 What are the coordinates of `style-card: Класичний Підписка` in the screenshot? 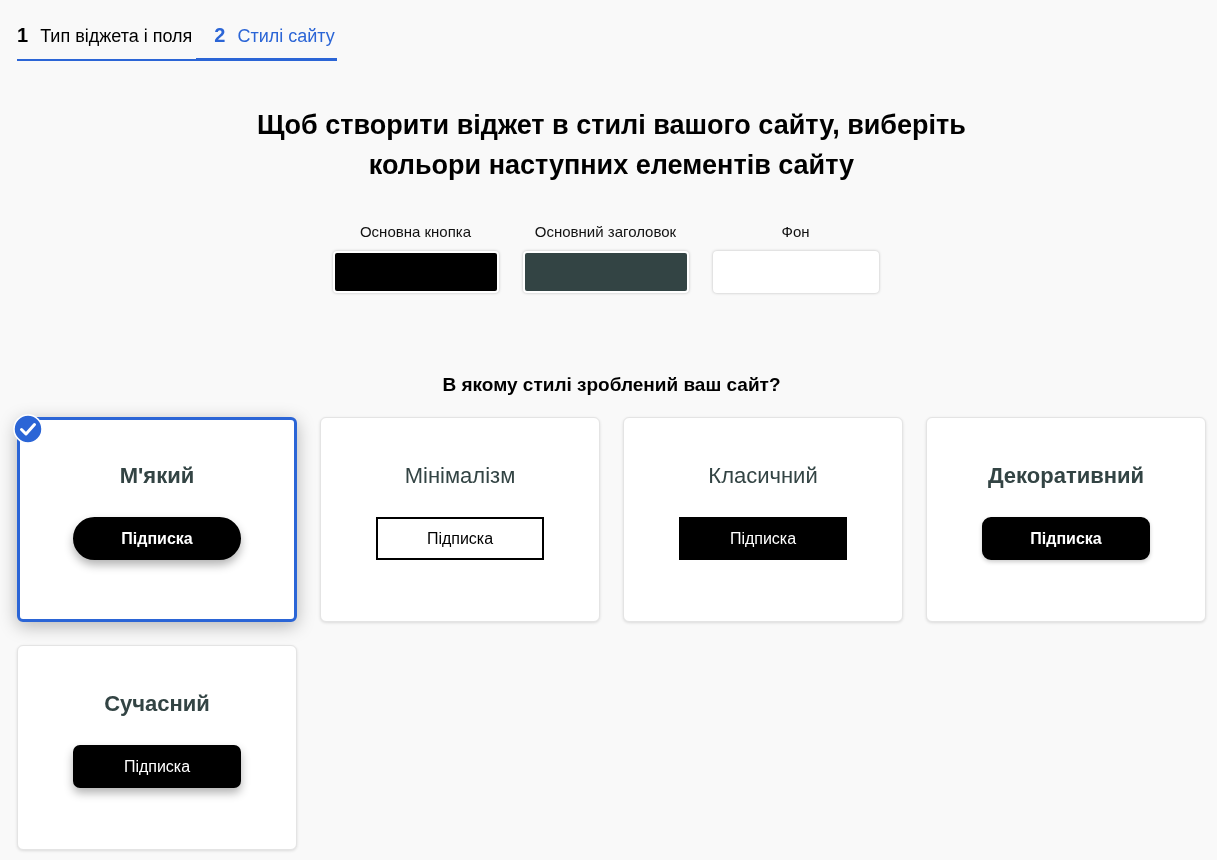 It's located at (763, 519).